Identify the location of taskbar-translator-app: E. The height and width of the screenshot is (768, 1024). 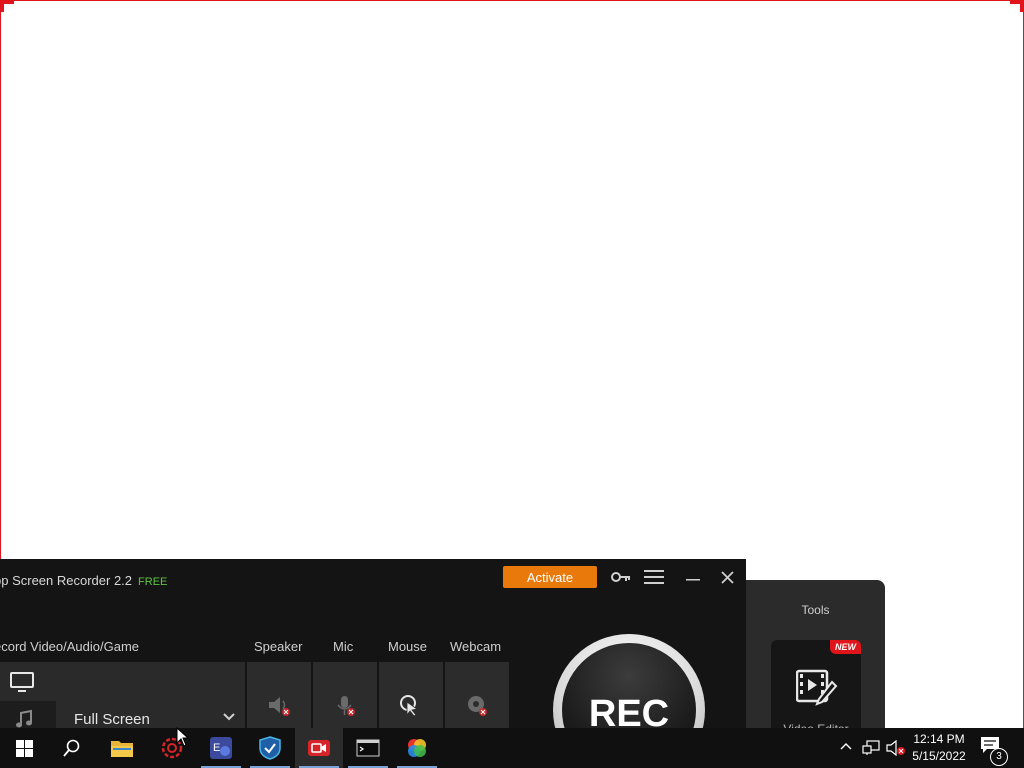
(221, 748).